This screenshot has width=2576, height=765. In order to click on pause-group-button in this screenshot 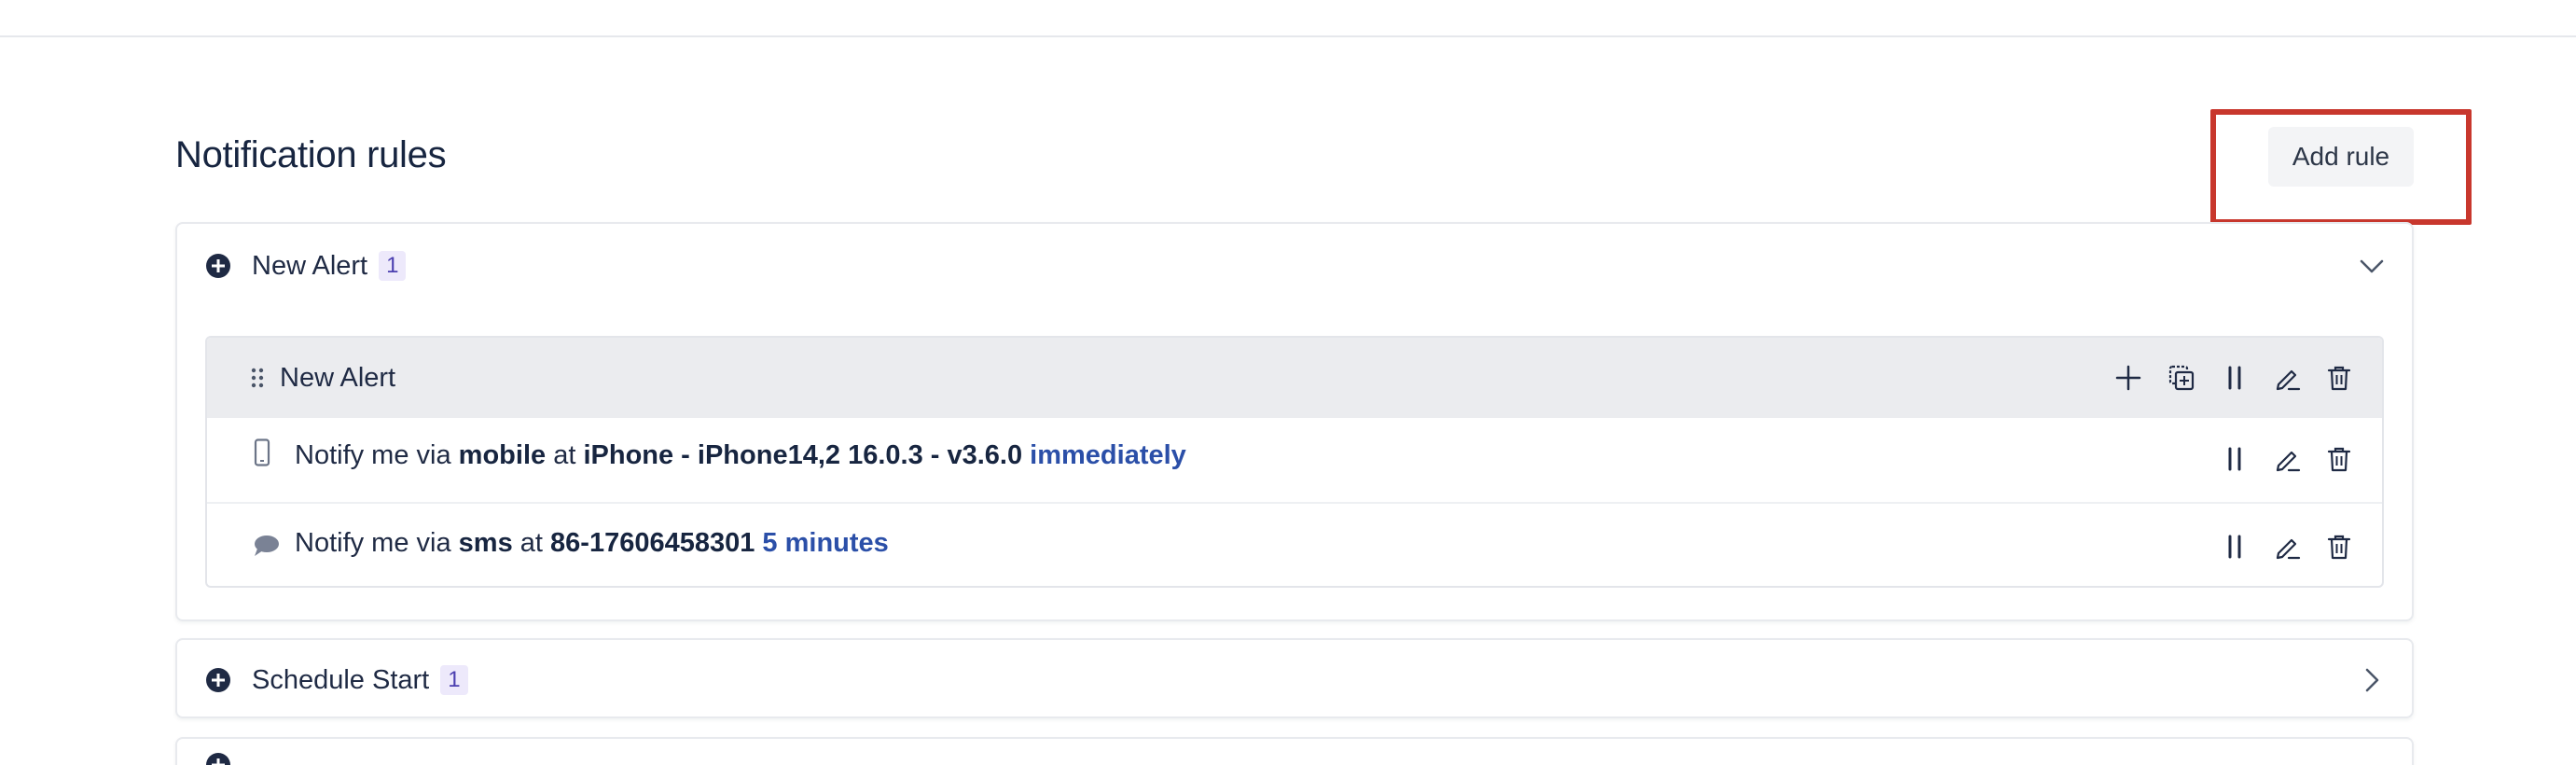, I will do `click(2234, 377)`.